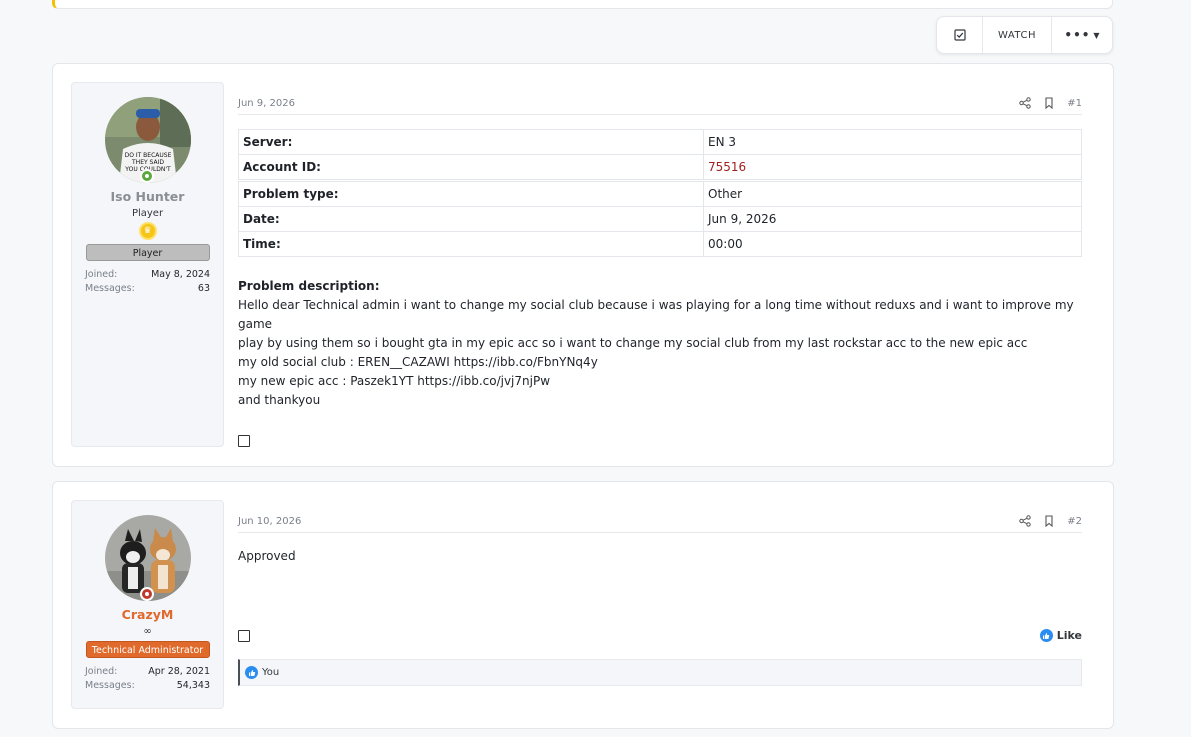 The width and height of the screenshot is (1191, 737). What do you see at coordinates (582, 4) in the screenshot?
I see `top-notice-strip` at bounding box center [582, 4].